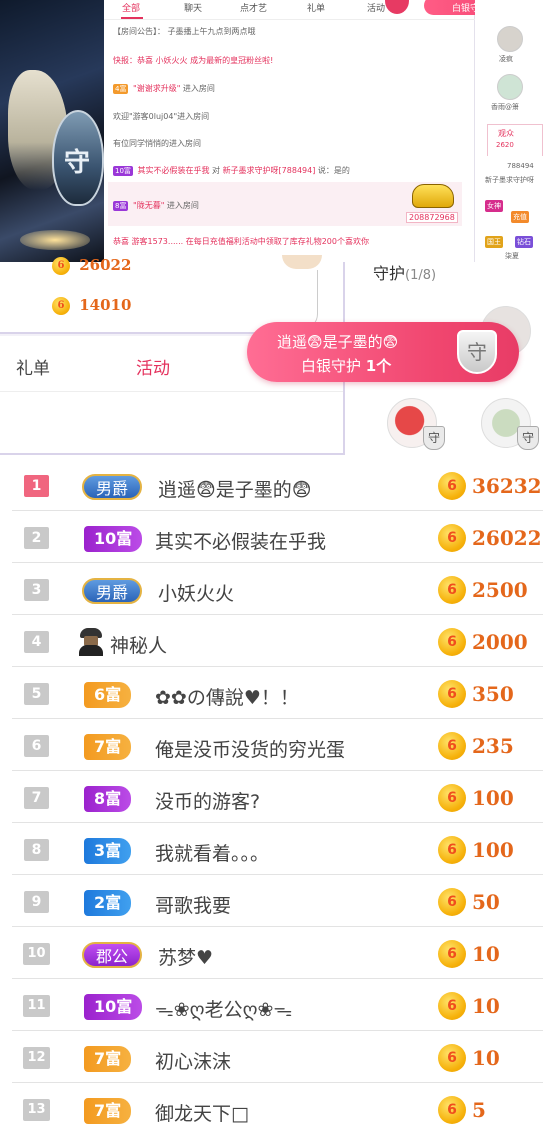  Describe the element at coordinates (469, 902) in the screenshot. I see `score: 6 50` at that location.